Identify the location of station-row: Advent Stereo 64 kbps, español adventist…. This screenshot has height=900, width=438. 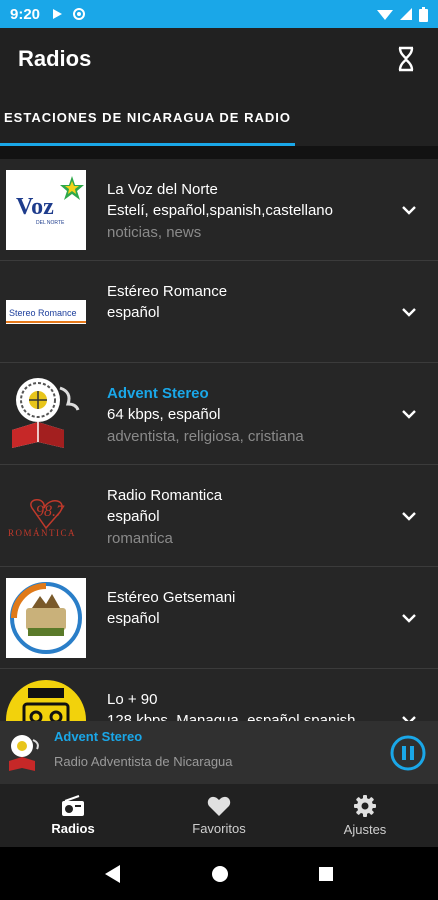
(219, 414).